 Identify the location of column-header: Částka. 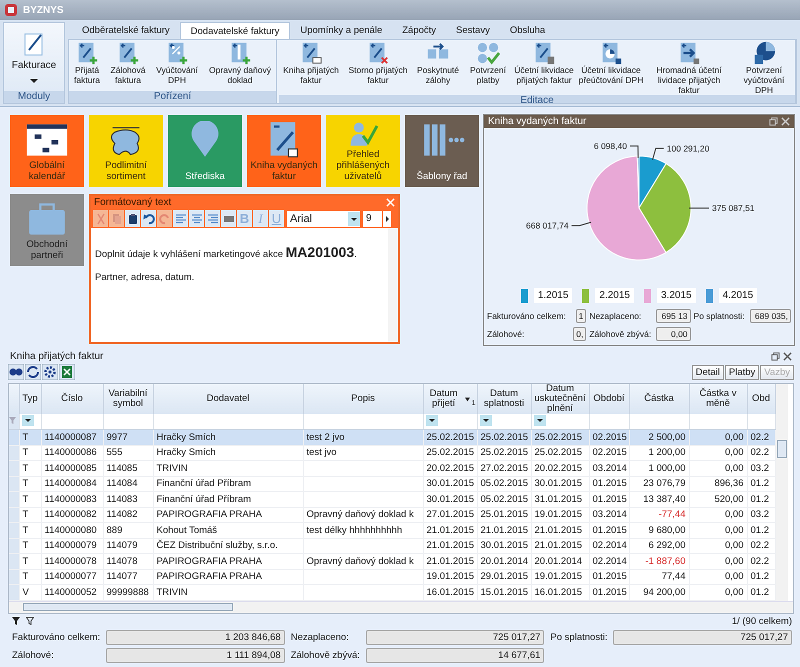
(659, 399).